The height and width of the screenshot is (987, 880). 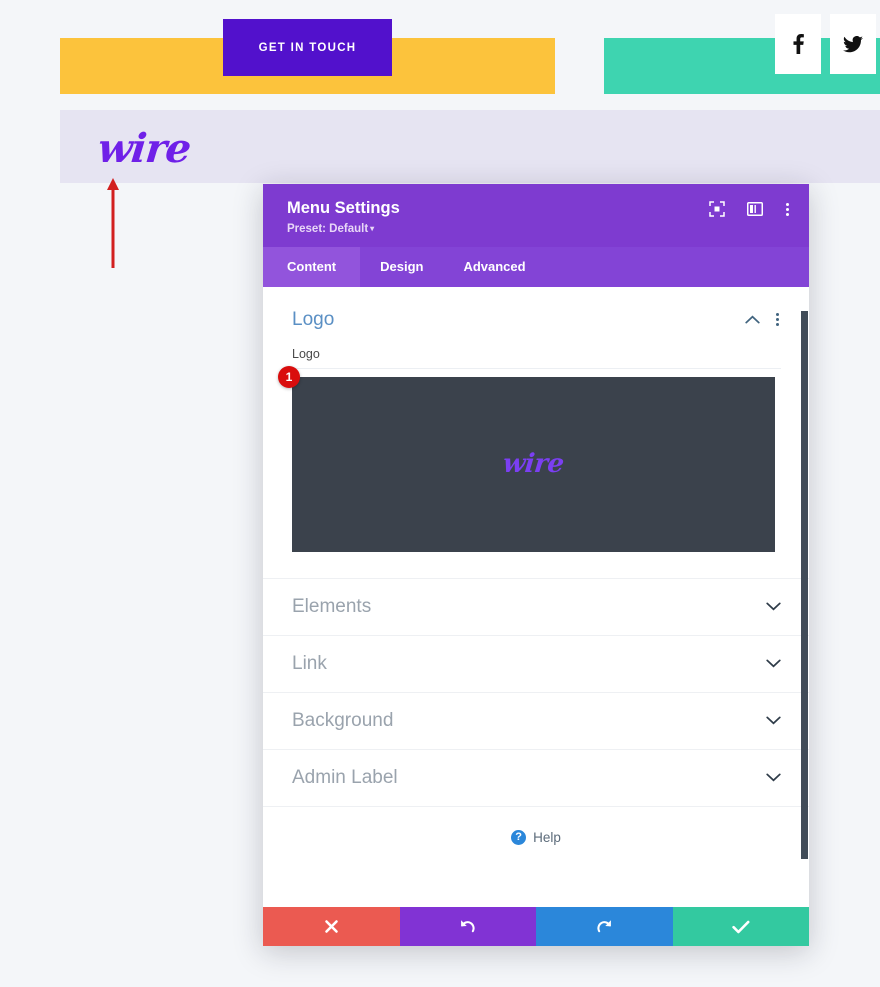 I want to click on save-button, so click(x=740, y=926).